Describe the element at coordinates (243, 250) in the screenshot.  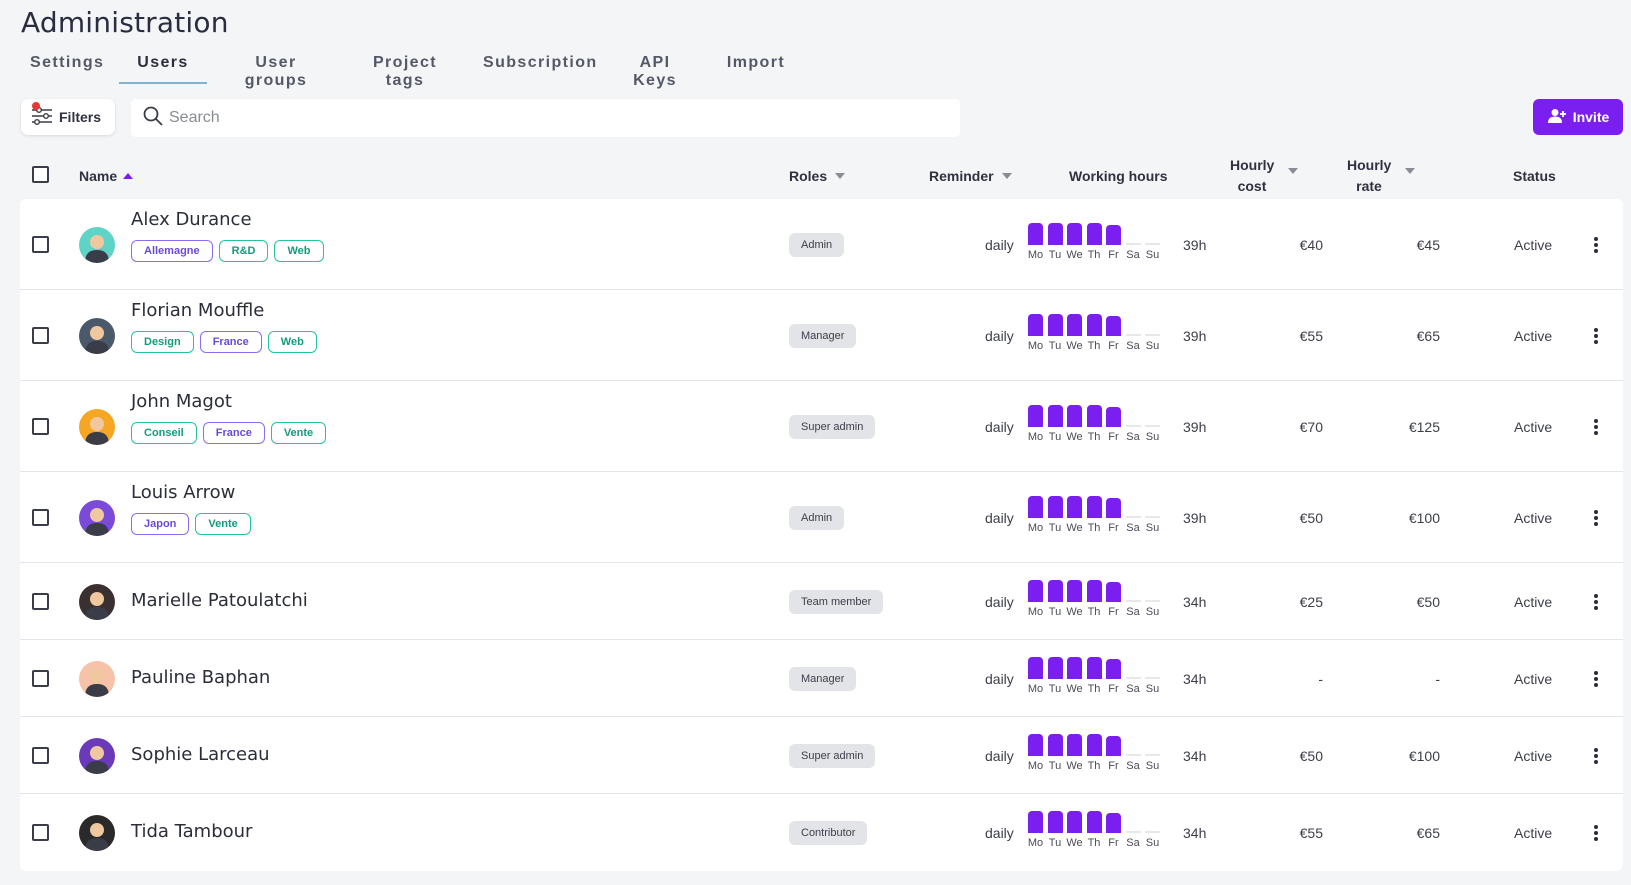
I see `tag-badge: R&D` at that location.